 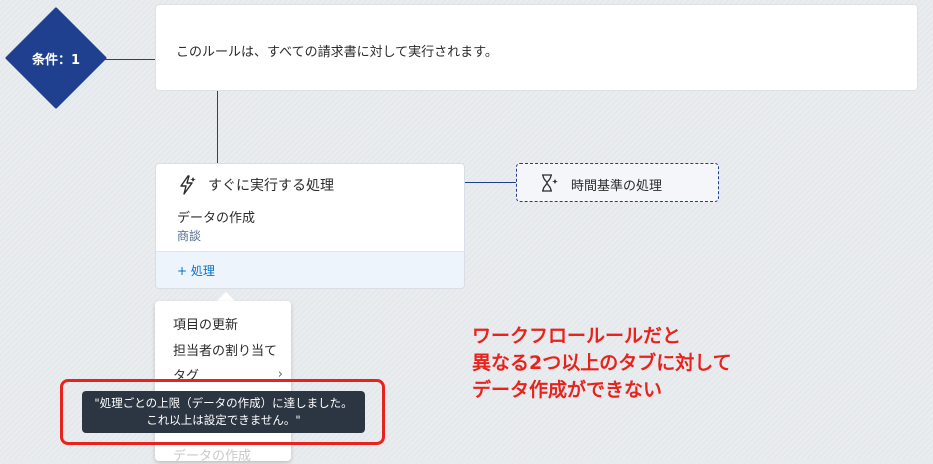 I want to click on menu-item-update-field: 項目の更新, so click(x=205, y=323).